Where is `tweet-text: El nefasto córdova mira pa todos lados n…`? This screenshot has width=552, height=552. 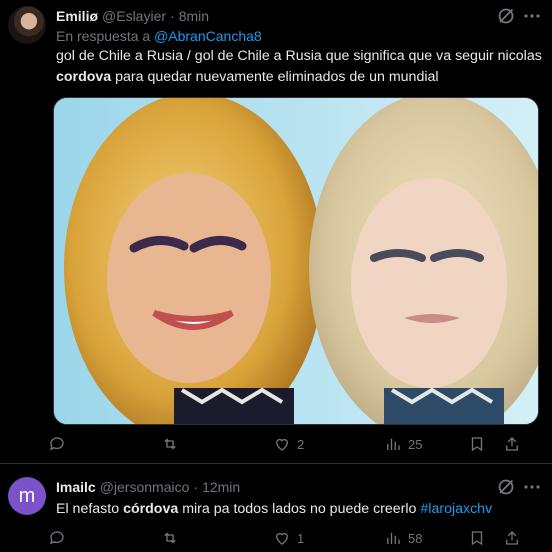 tweet-text: El nefasto córdova mira pa todos lados n… is located at coordinates (301, 509).